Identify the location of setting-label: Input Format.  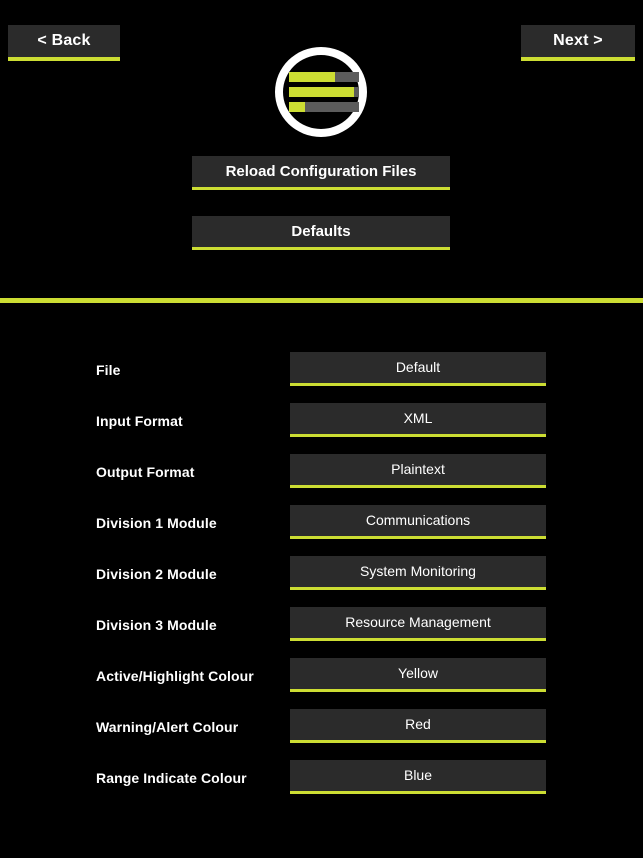
(139, 421).